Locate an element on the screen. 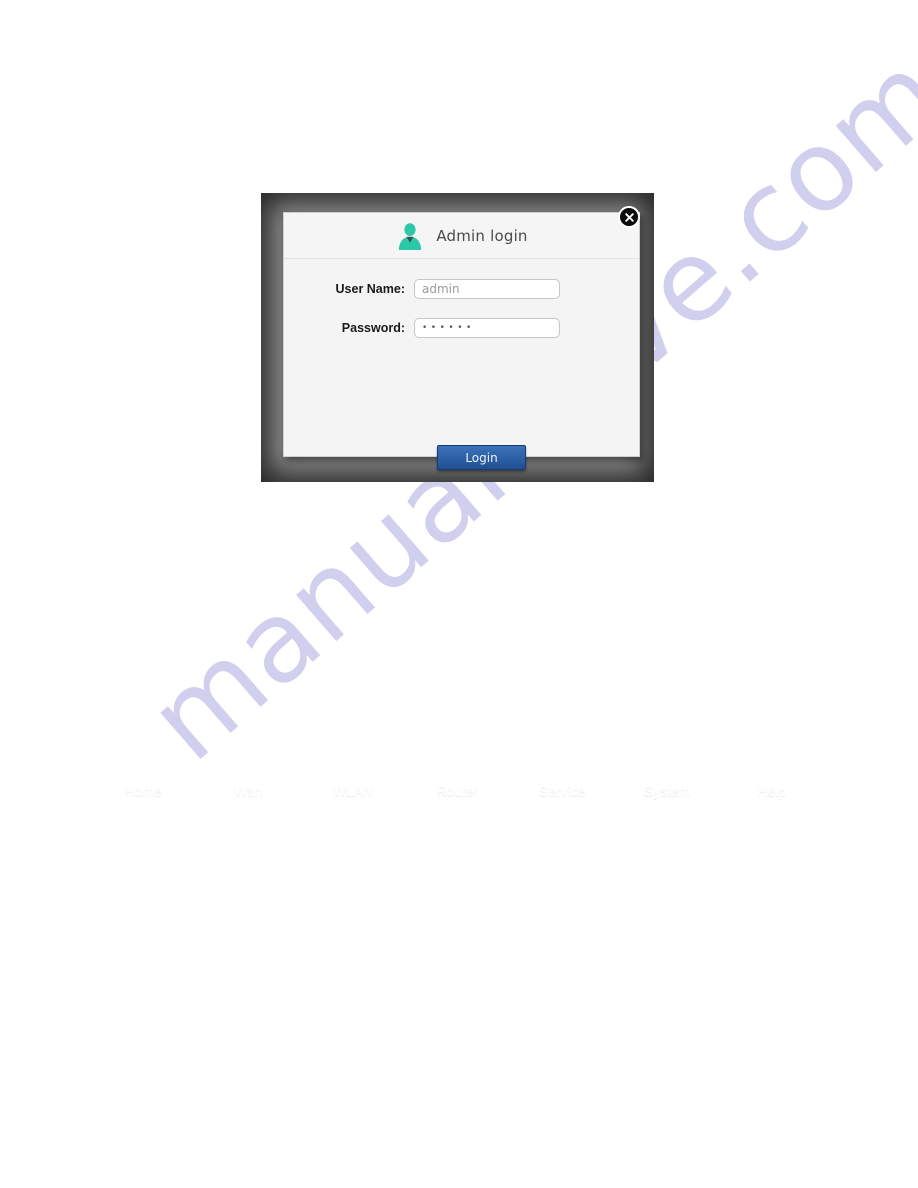  close-dialog-button is located at coordinates (629, 217).